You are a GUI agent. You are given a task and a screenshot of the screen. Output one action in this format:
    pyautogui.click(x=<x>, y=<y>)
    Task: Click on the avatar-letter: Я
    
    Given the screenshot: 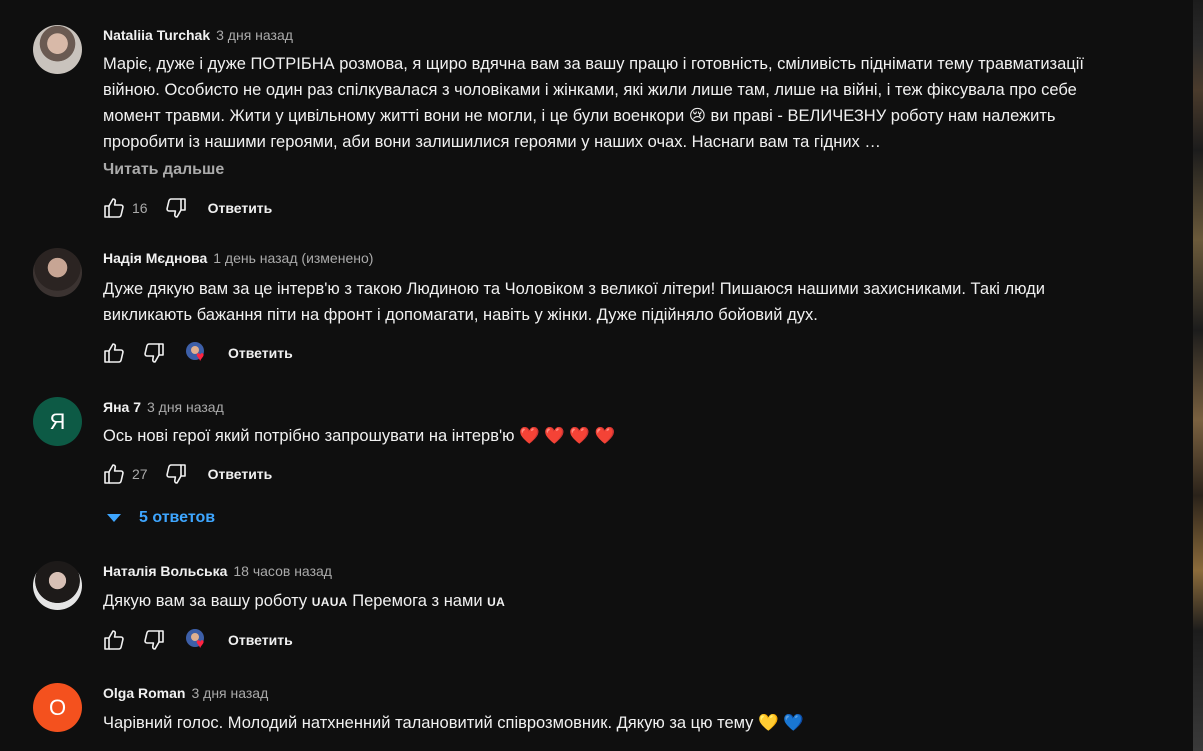 What is the action you would take?
    pyautogui.click(x=57, y=421)
    